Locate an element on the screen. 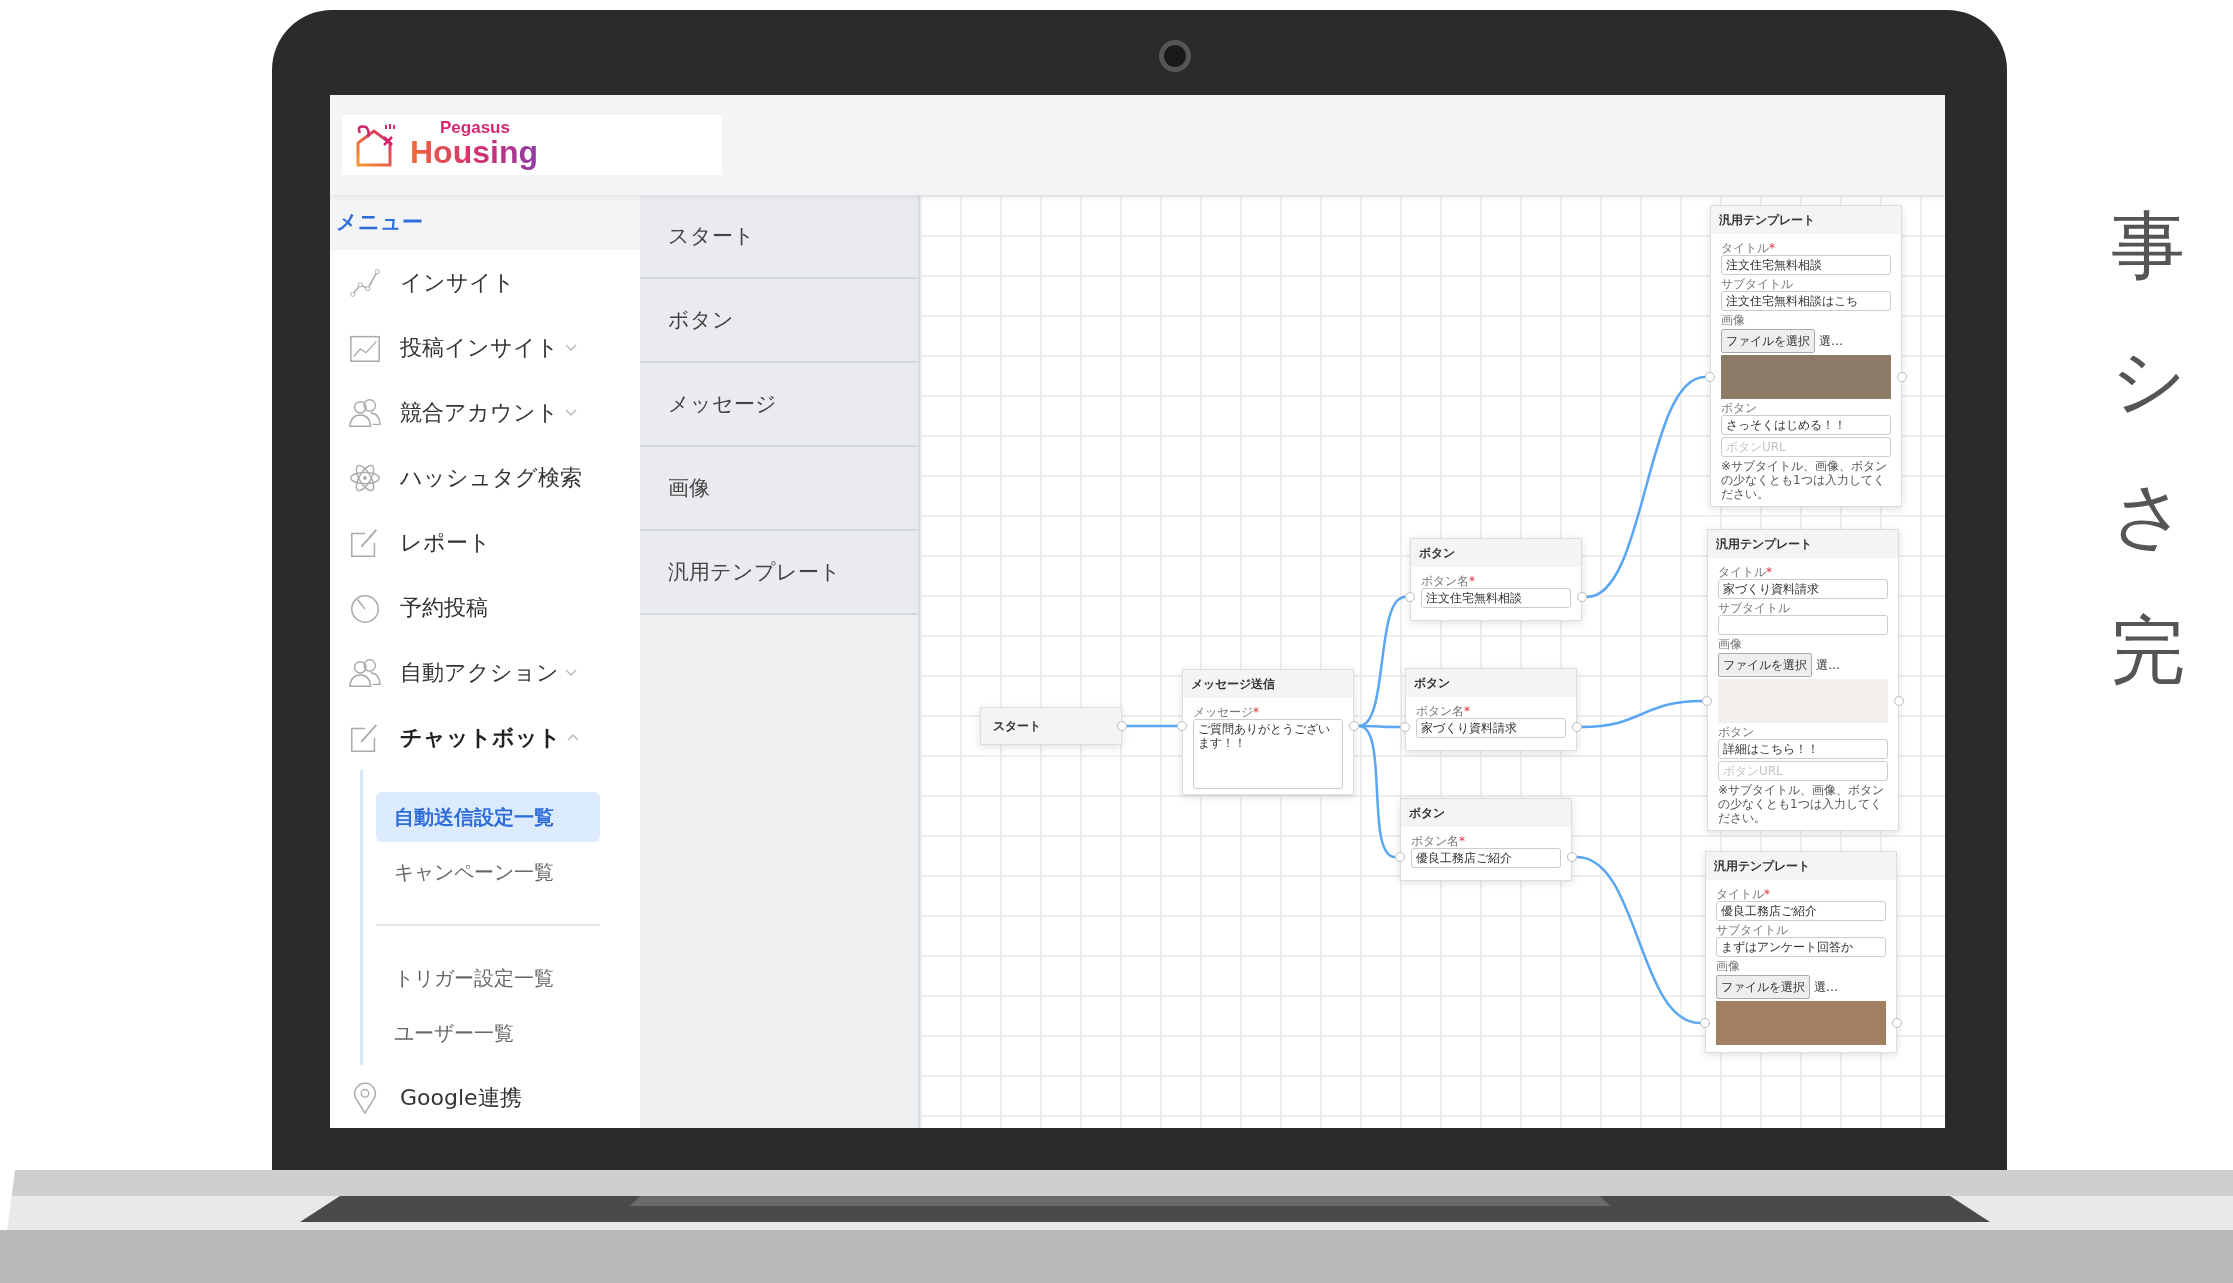 The height and width of the screenshot is (1283, 2233). house-icon is located at coordinates (376, 145).